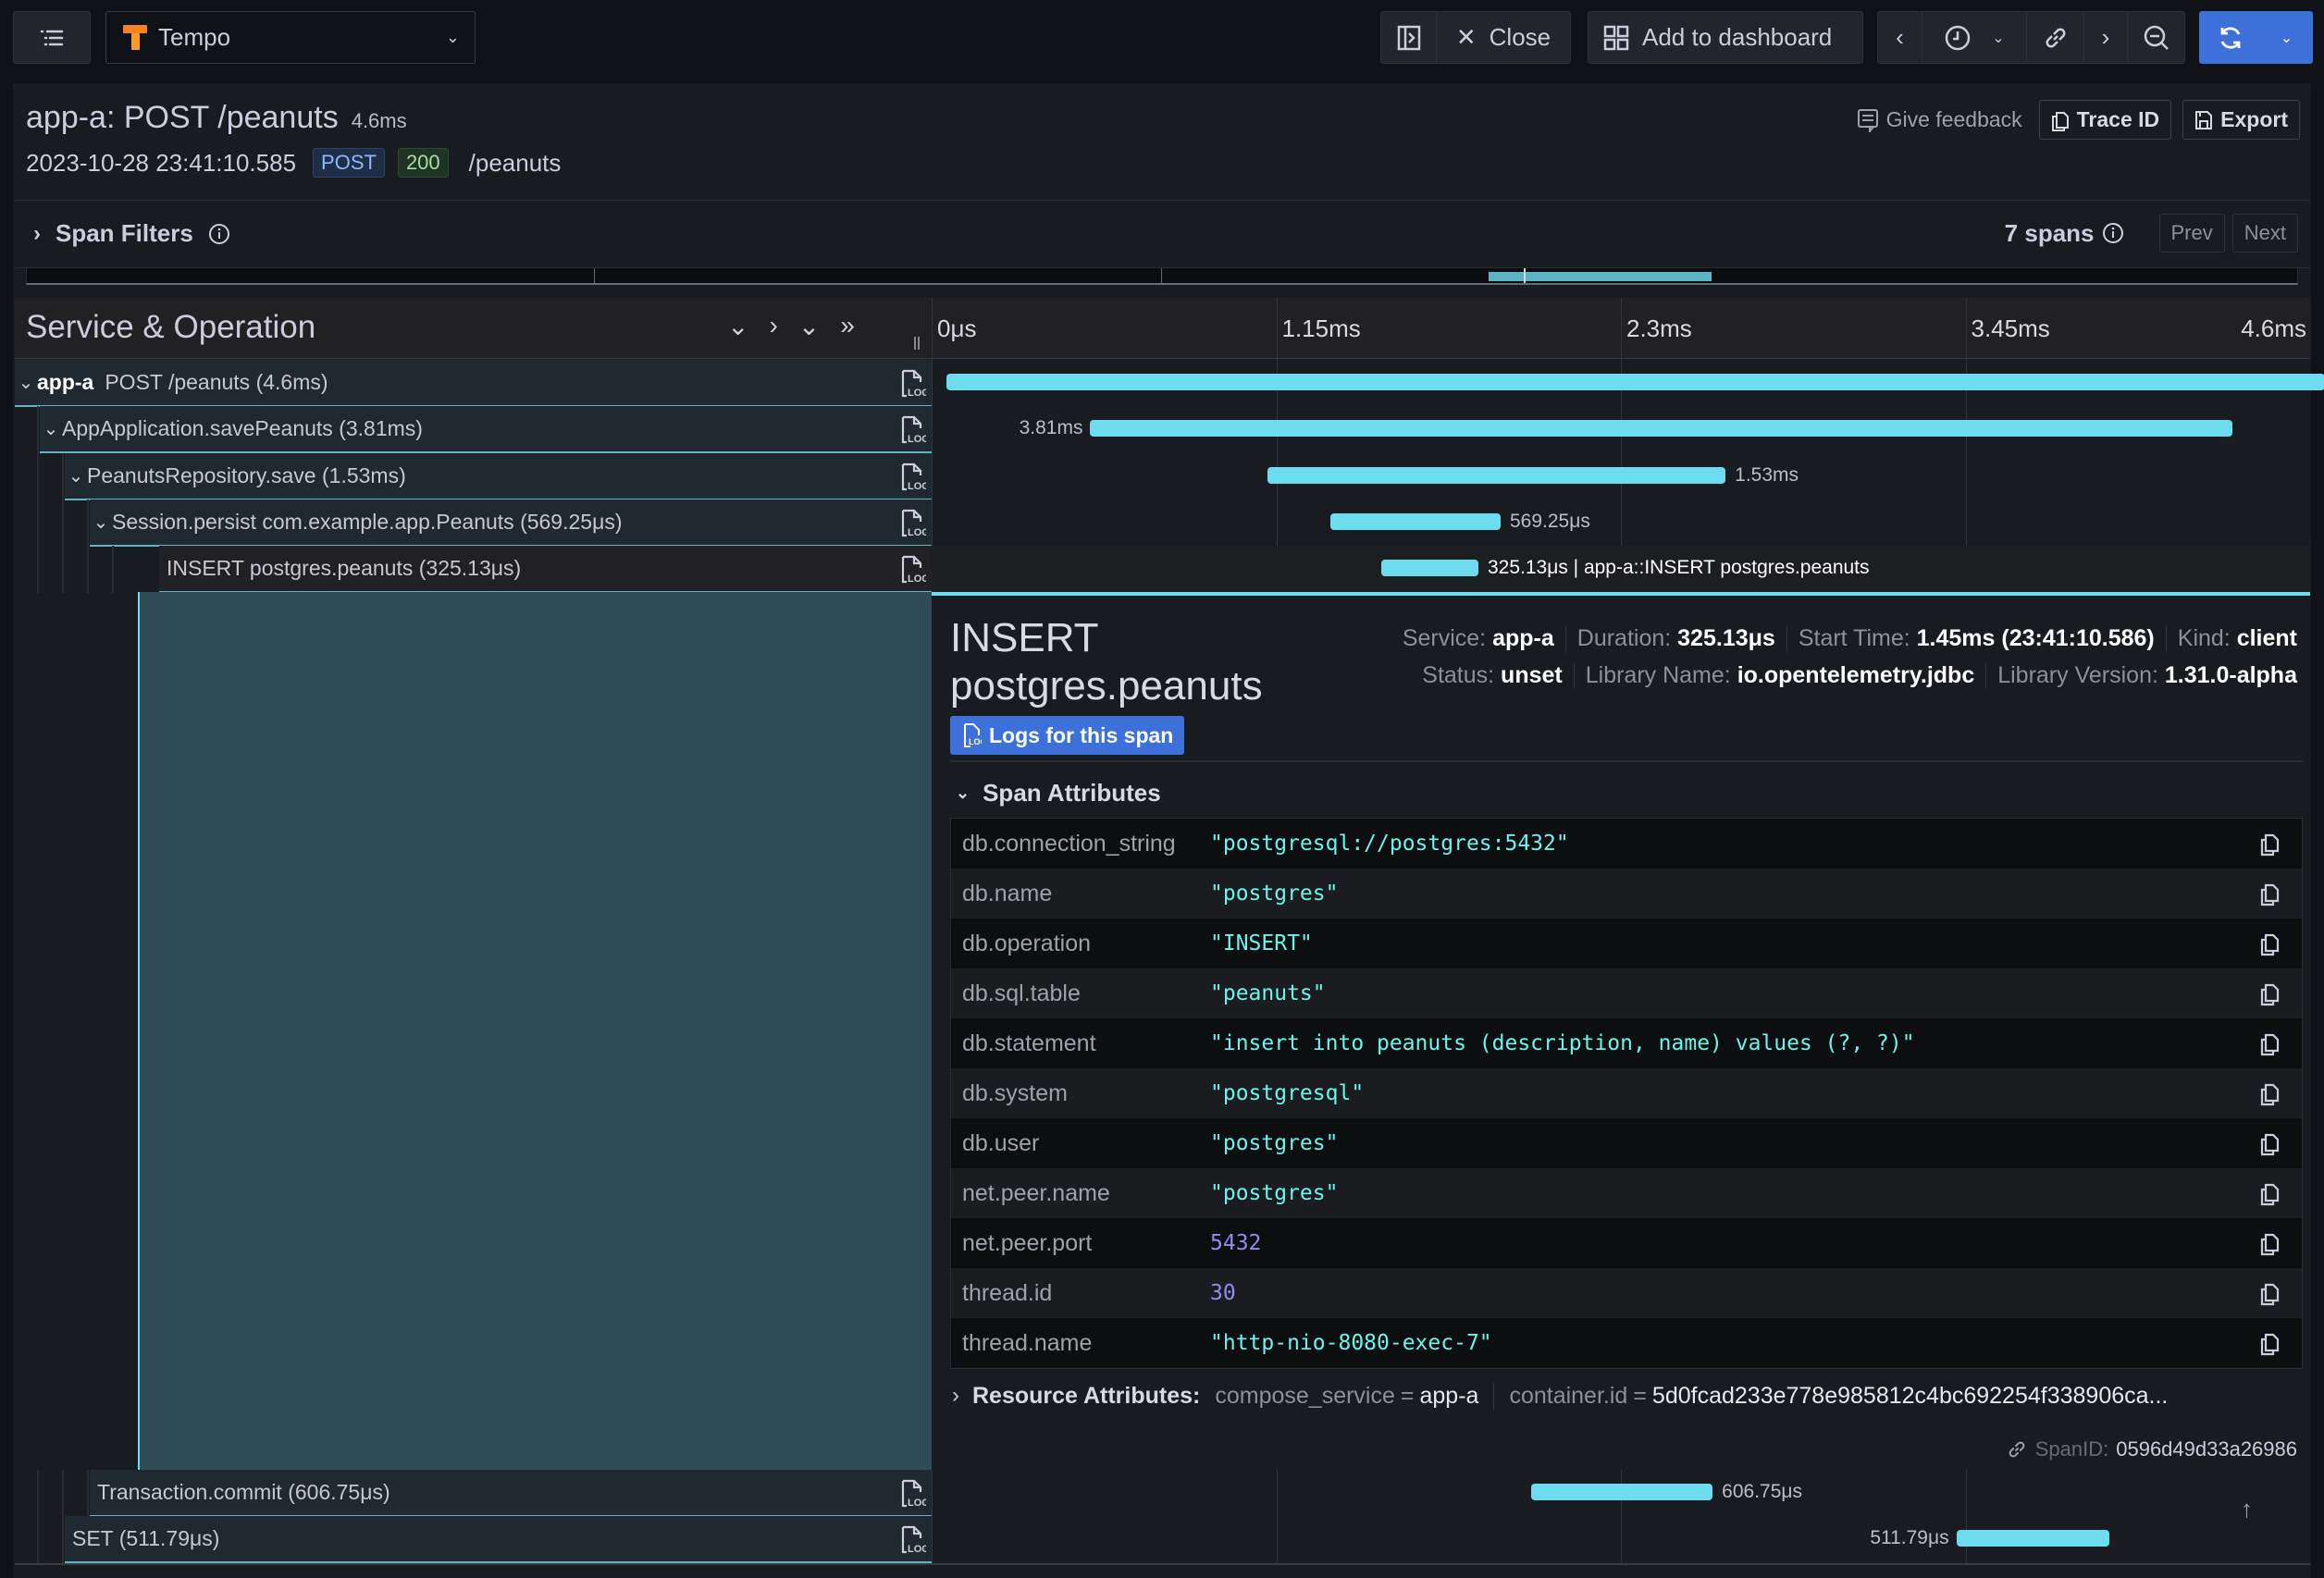 The height and width of the screenshot is (1578, 2324). What do you see at coordinates (2206, 1449) in the screenshot?
I see `span-id-value: 0596d49d33a26986` at bounding box center [2206, 1449].